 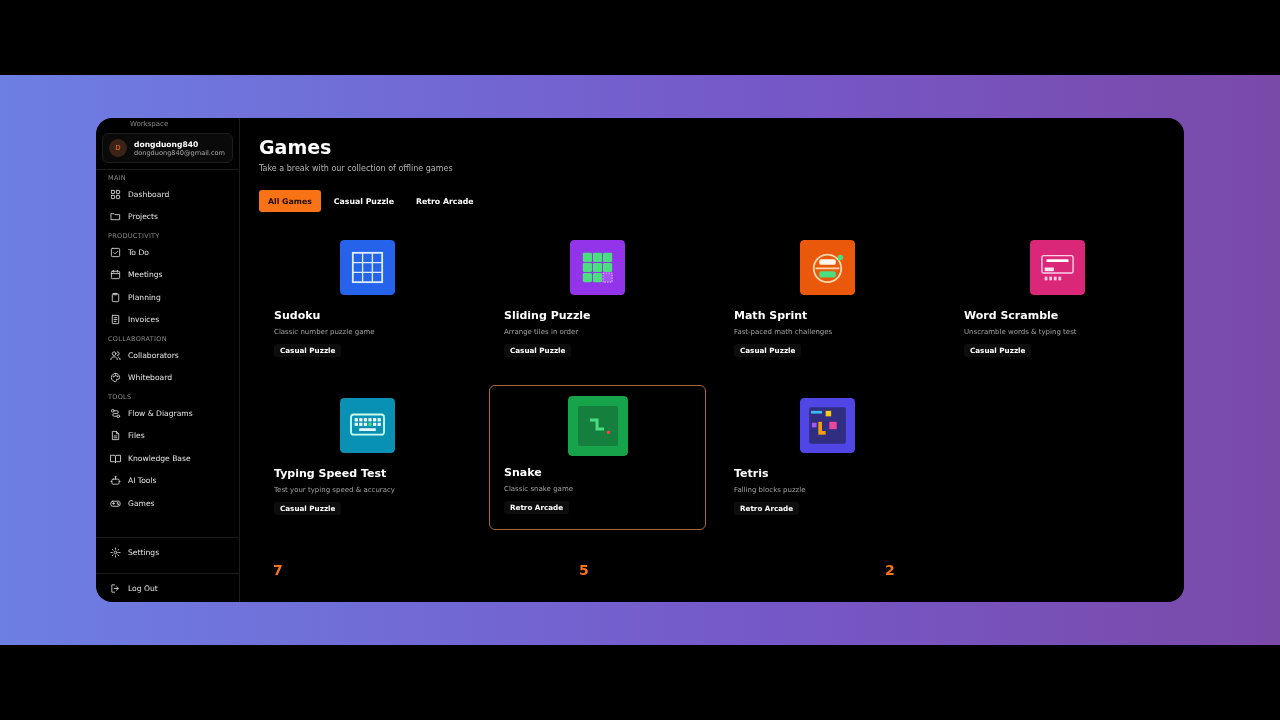 What do you see at coordinates (1012, 315) in the screenshot?
I see `game-title: Word Scramble` at bounding box center [1012, 315].